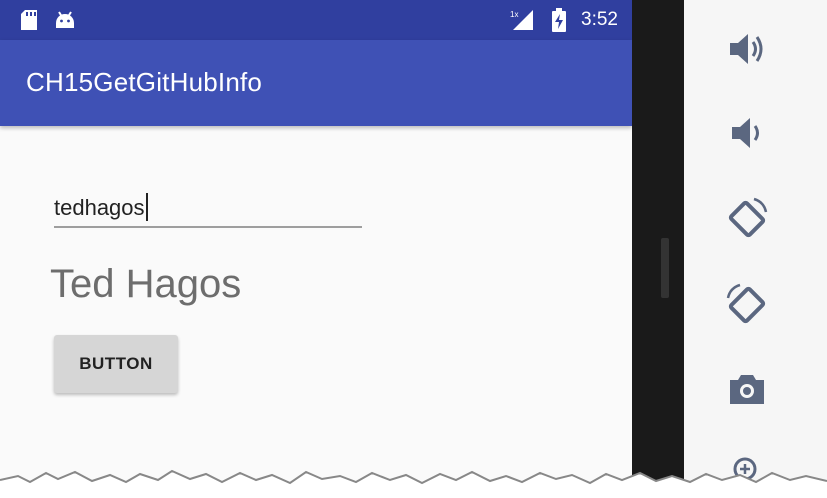 This screenshot has width=827, height=498. What do you see at coordinates (747, 219) in the screenshot?
I see `rotate-left-icon` at bounding box center [747, 219].